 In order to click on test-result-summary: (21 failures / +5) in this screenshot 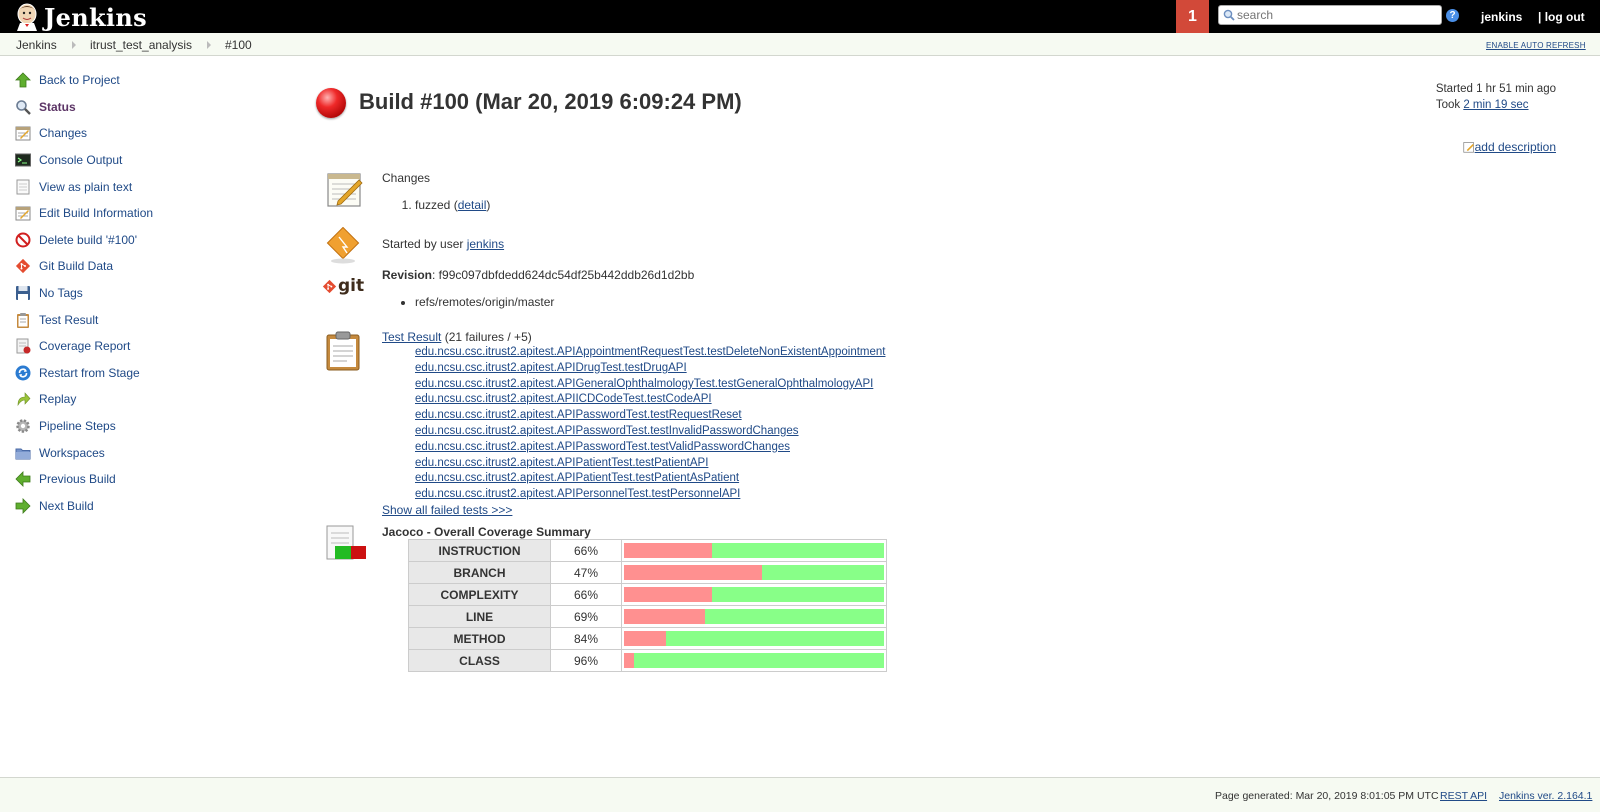, I will do `click(486, 337)`.